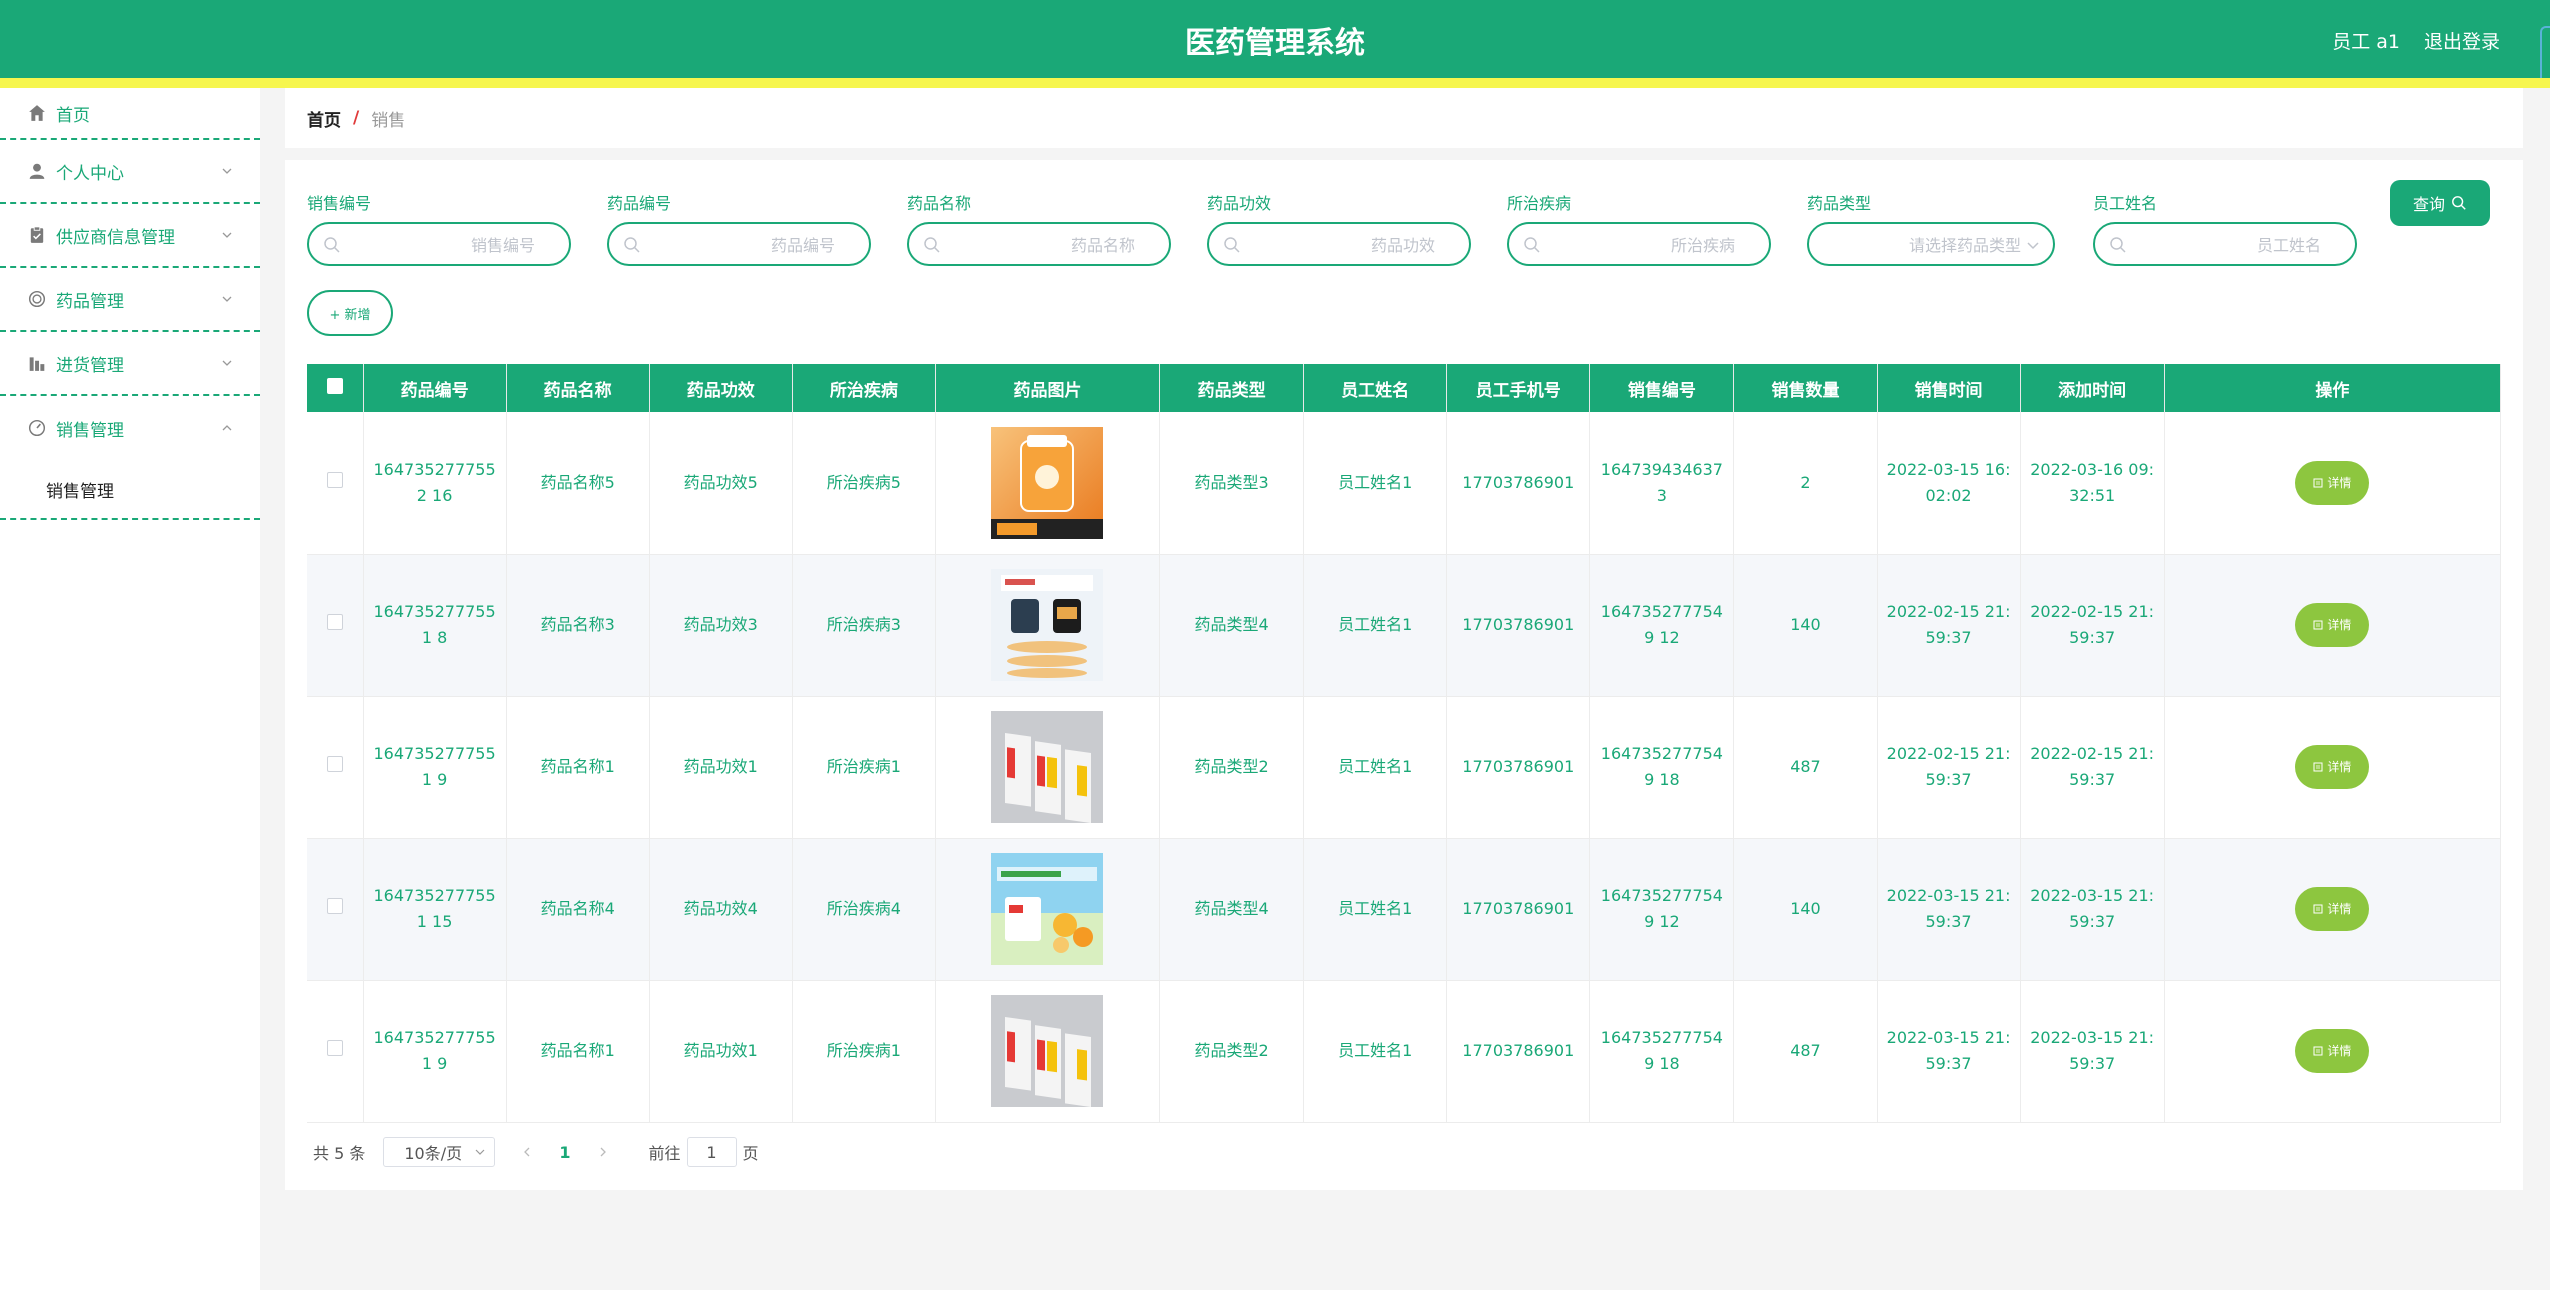  I want to click on column-header: 员工姓名, so click(1375, 388).